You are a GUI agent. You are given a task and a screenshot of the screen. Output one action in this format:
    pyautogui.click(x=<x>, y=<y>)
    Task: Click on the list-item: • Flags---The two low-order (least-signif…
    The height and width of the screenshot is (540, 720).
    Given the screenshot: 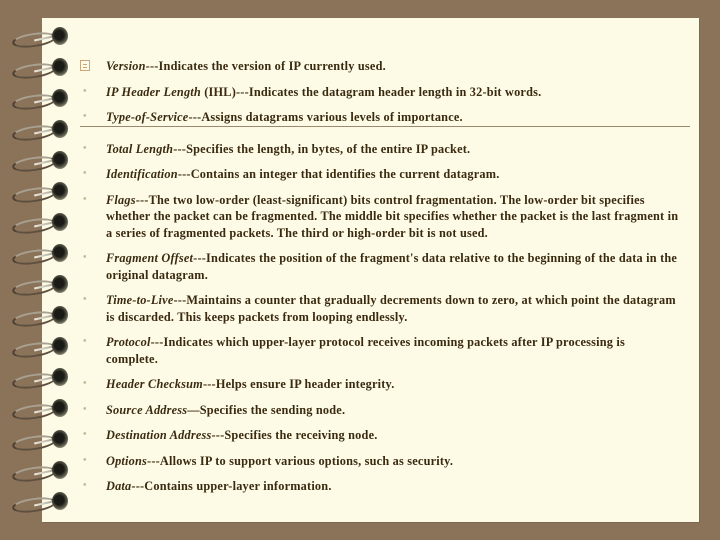 What is the action you would take?
    pyautogui.click(x=380, y=217)
    